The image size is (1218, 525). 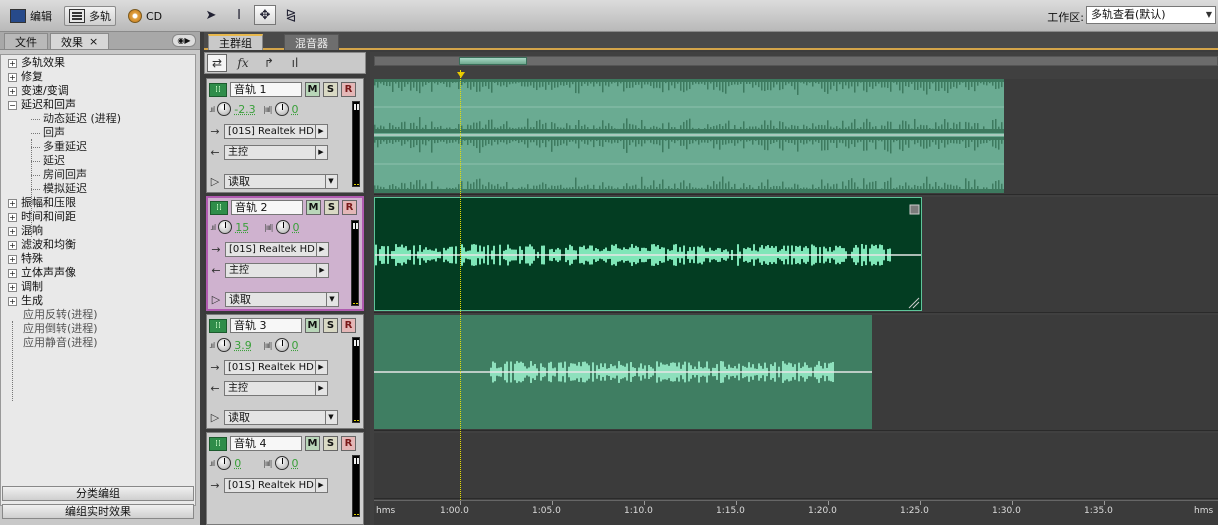 What do you see at coordinates (26, 41) in the screenshot?
I see `tab-files: 文件` at bounding box center [26, 41].